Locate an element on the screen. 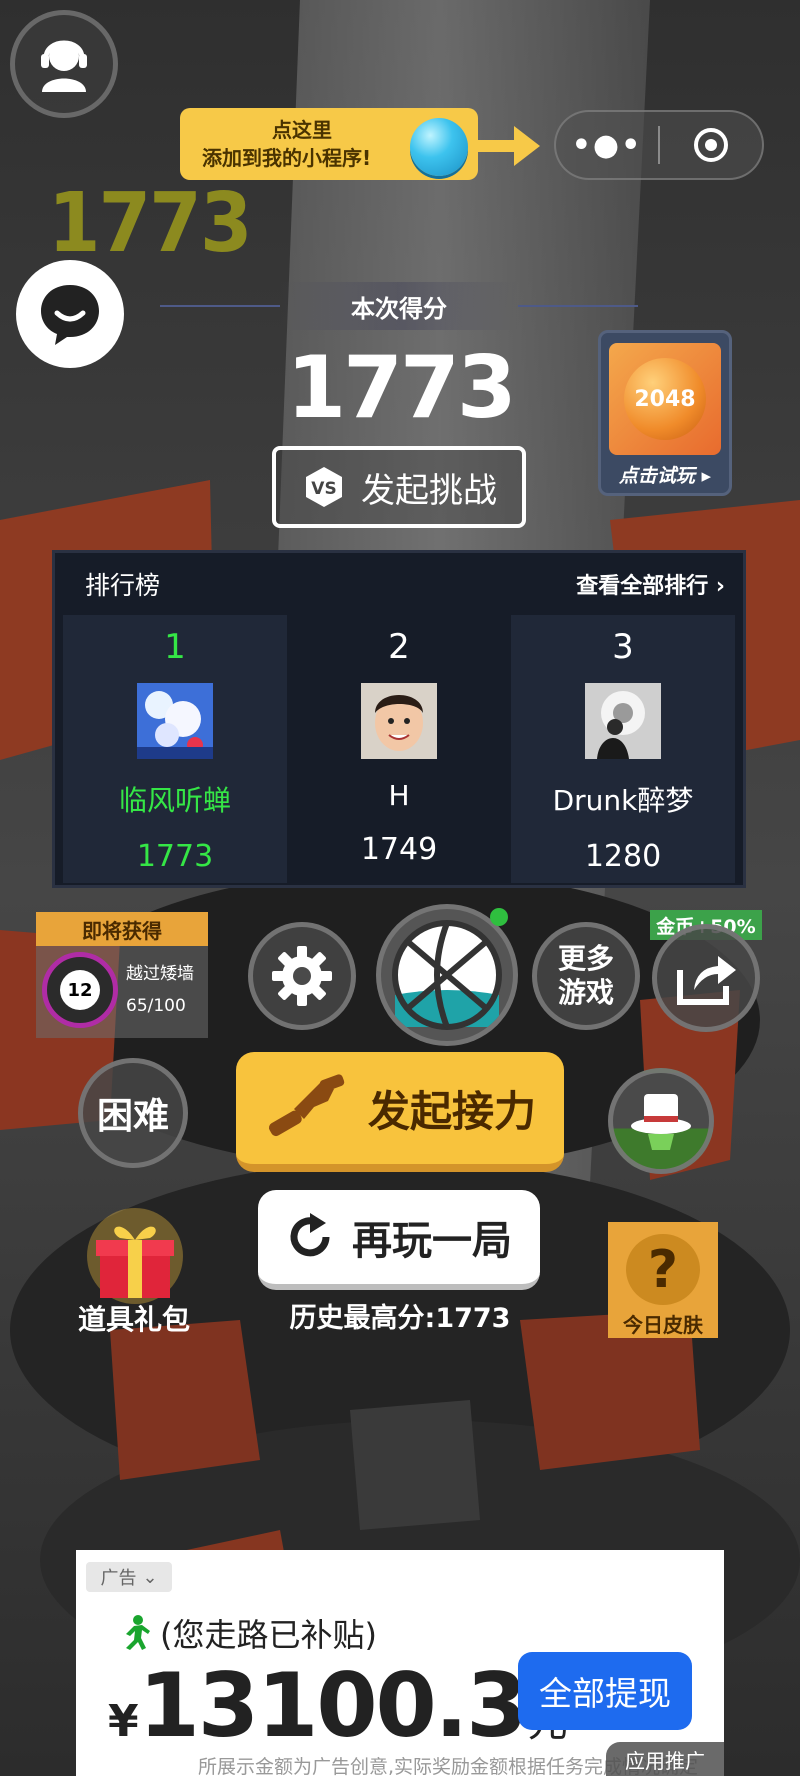  refresh-icon is located at coordinates (310, 1235).